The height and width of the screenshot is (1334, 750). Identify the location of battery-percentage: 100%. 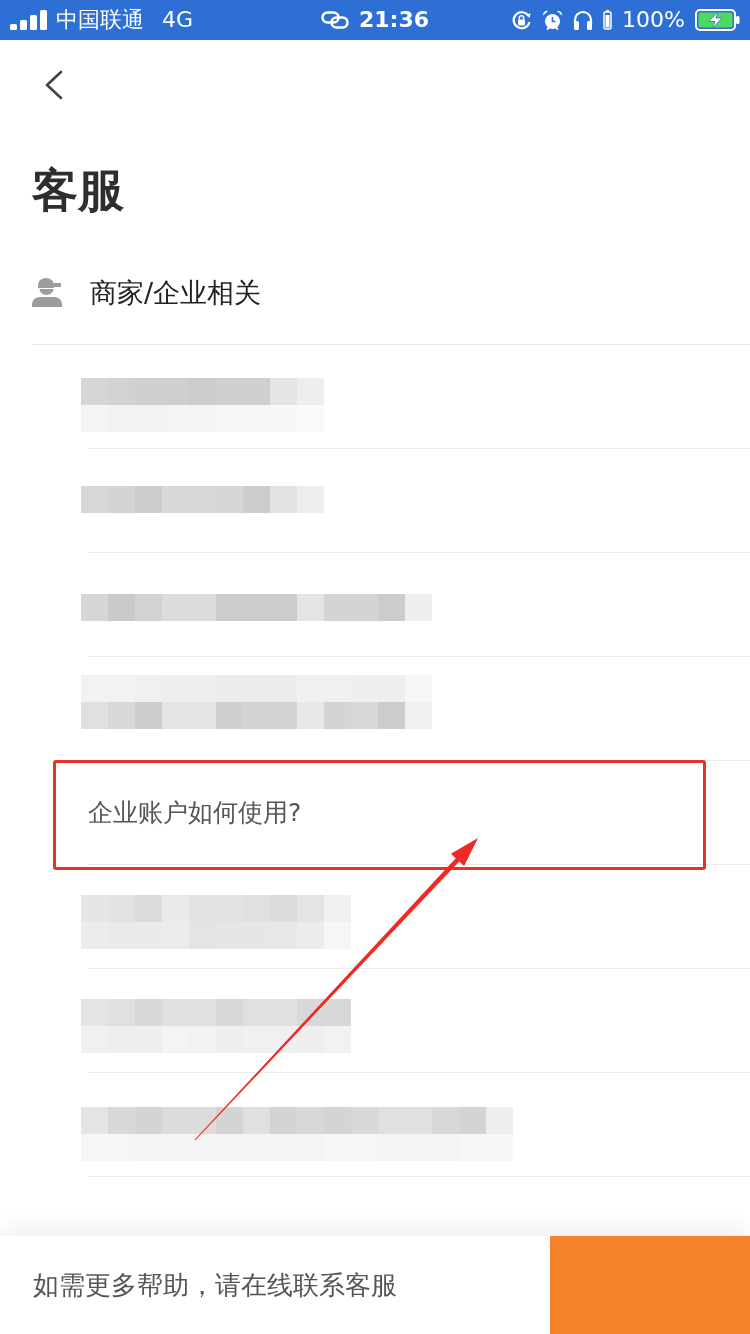
(653, 20).